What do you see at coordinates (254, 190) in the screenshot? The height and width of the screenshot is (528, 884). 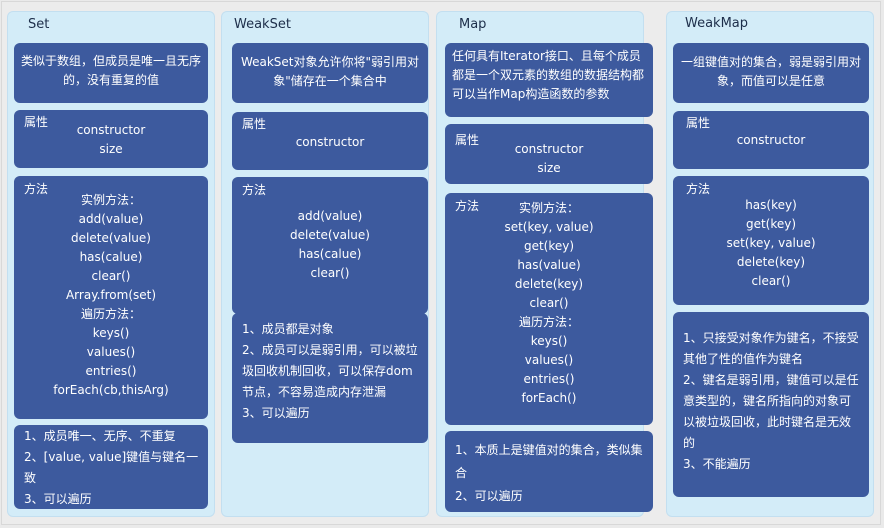 I see `methods-title: 方法` at bounding box center [254, 190].